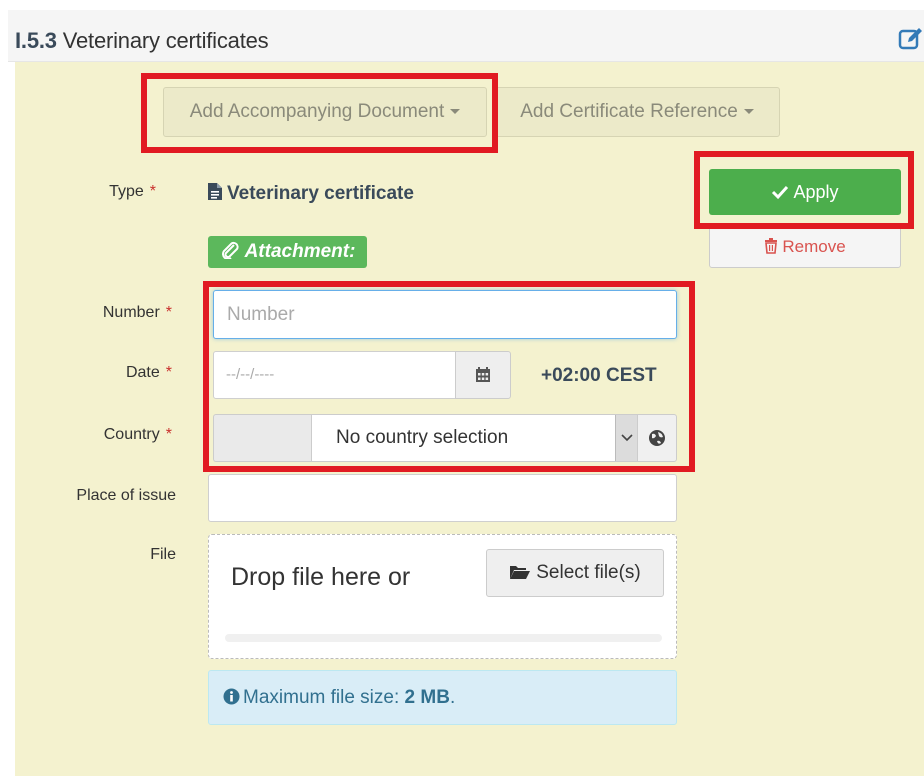 Image resolution: width=924 pixels, height=776 pixels. I want to click on add-certificate-reference-button: Add Certificate Reference, so click(637, 112).